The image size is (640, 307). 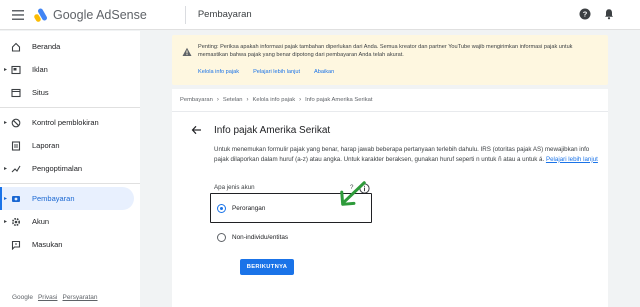 I want to click on sidebar-item-pembayaran: ▸ Pembayaran, so click(x=67, y=198).